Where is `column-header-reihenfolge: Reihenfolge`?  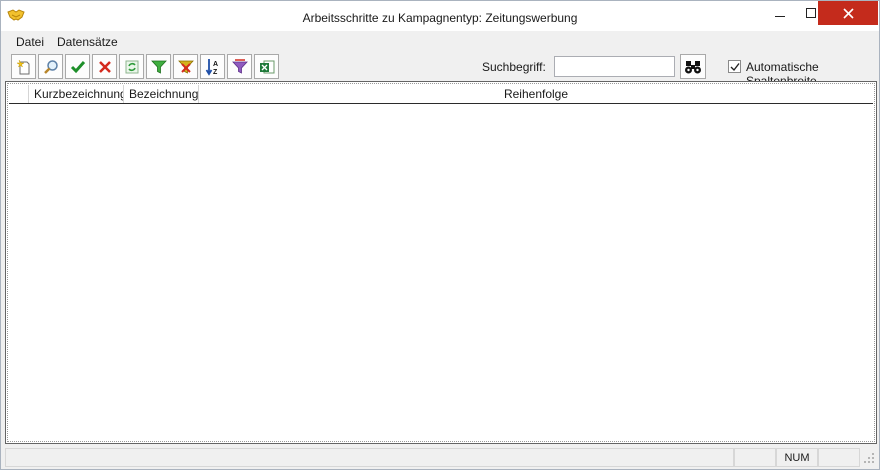 column-header-reihenfolge: Reihenfolge is located at coordinates (536, 94).